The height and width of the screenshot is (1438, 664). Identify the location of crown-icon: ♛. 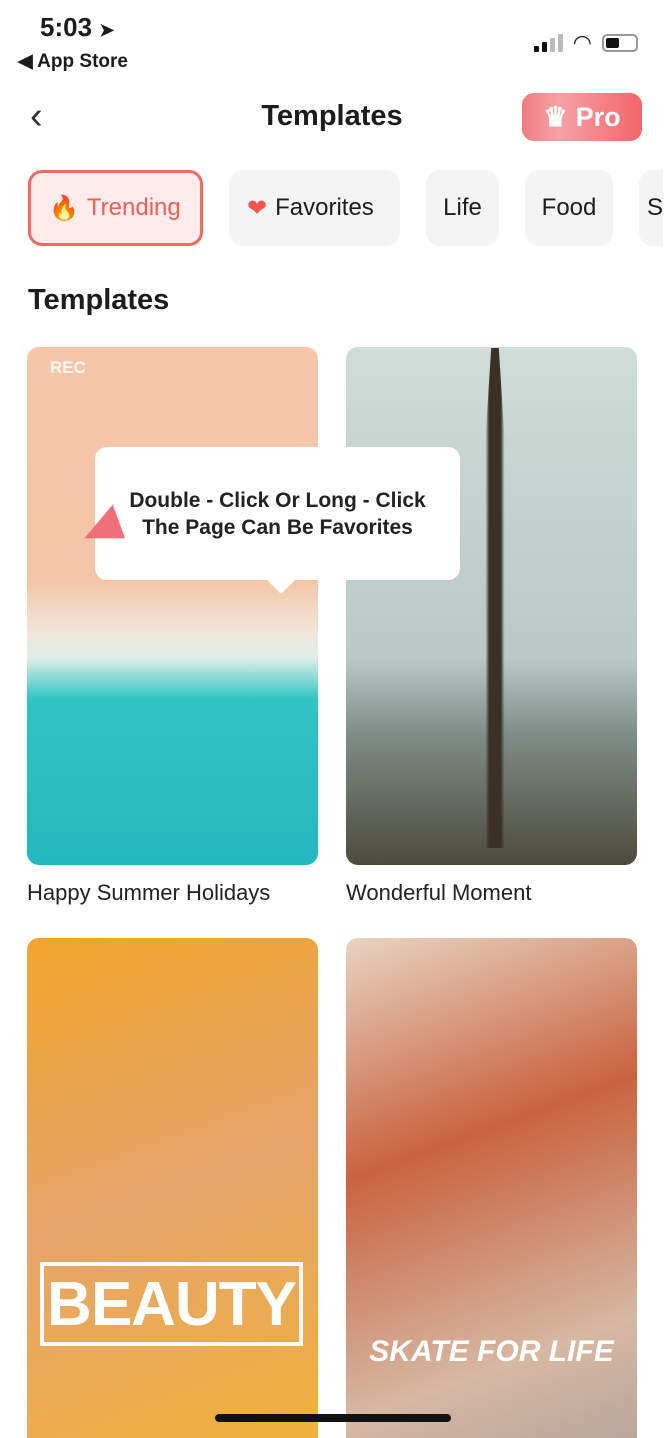
(555, 116).